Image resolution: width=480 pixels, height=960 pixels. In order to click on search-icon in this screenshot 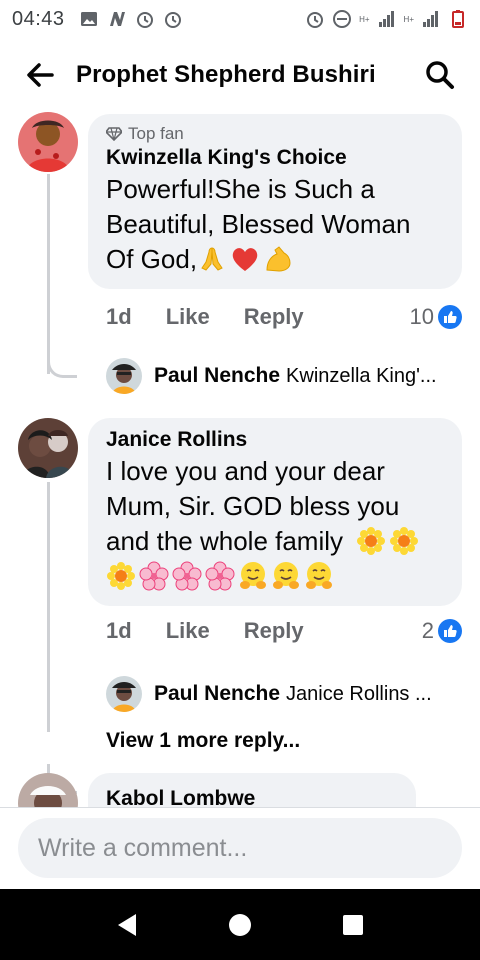, I will do `click(440, 75)`.